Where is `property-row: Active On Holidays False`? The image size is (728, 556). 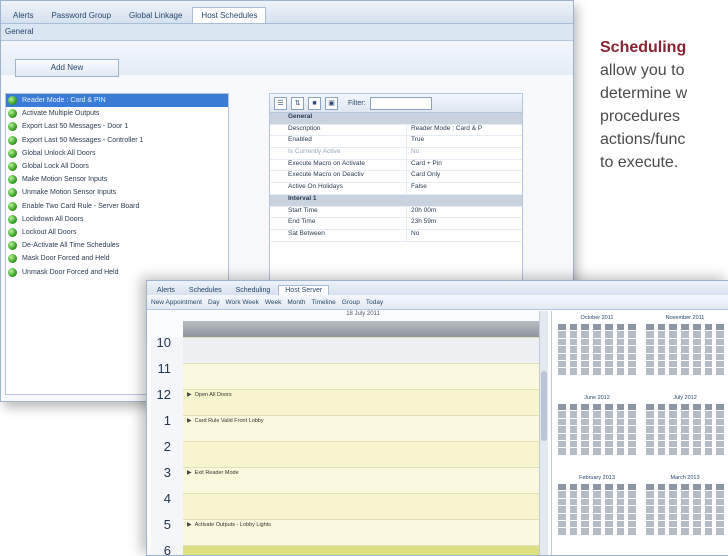
property-row: Active On Holidays False is located at coordinates (396, 189).